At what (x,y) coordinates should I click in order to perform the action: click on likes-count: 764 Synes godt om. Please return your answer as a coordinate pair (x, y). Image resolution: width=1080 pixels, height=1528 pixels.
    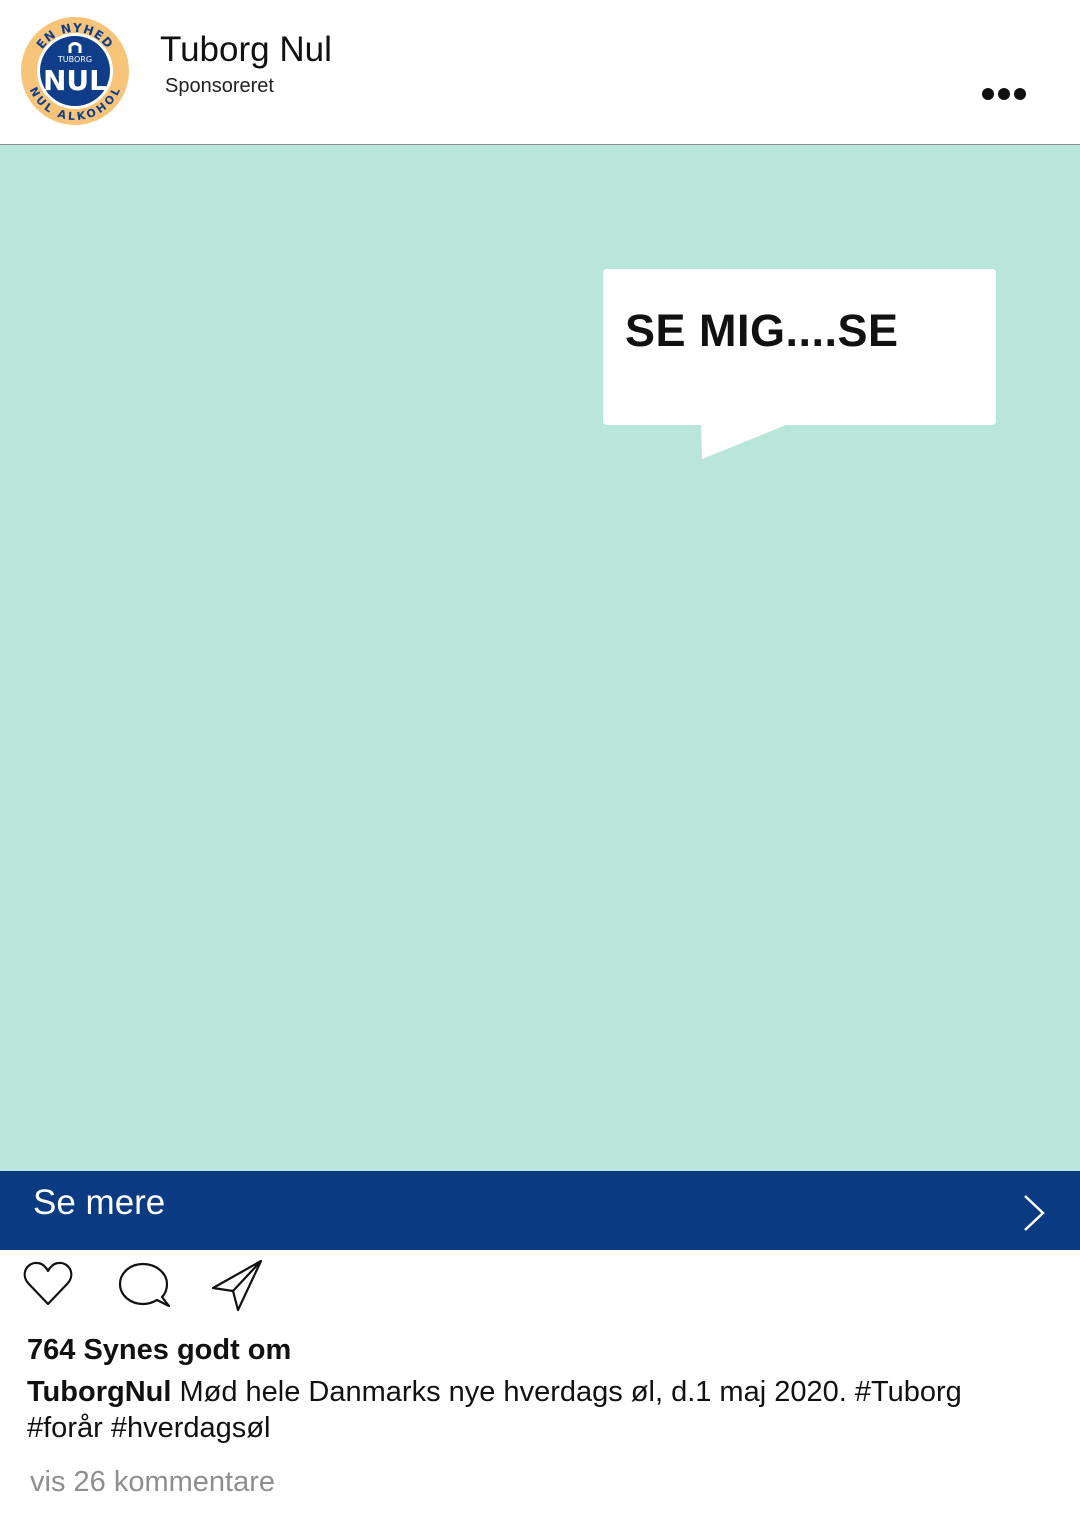
    Looking at the image, I should click on (159, 1350).